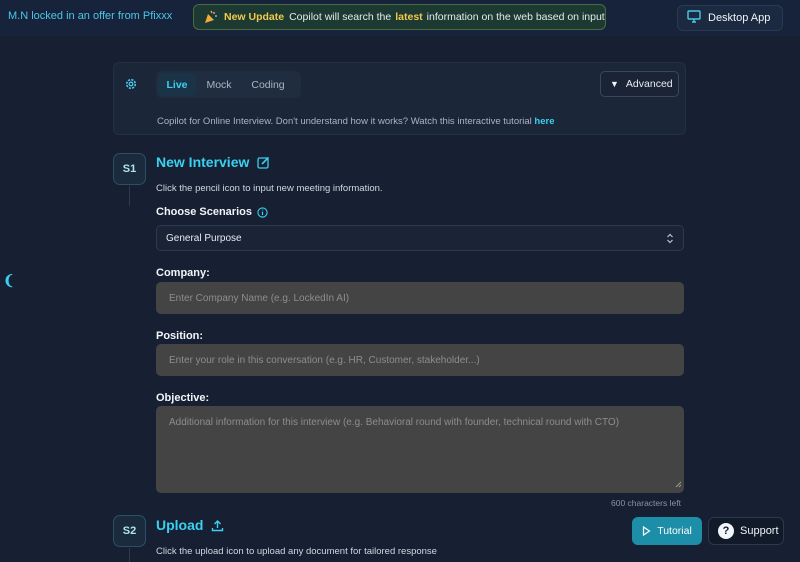 The image size is (800, 562). I want to click on play-icon, so click(646, 531).